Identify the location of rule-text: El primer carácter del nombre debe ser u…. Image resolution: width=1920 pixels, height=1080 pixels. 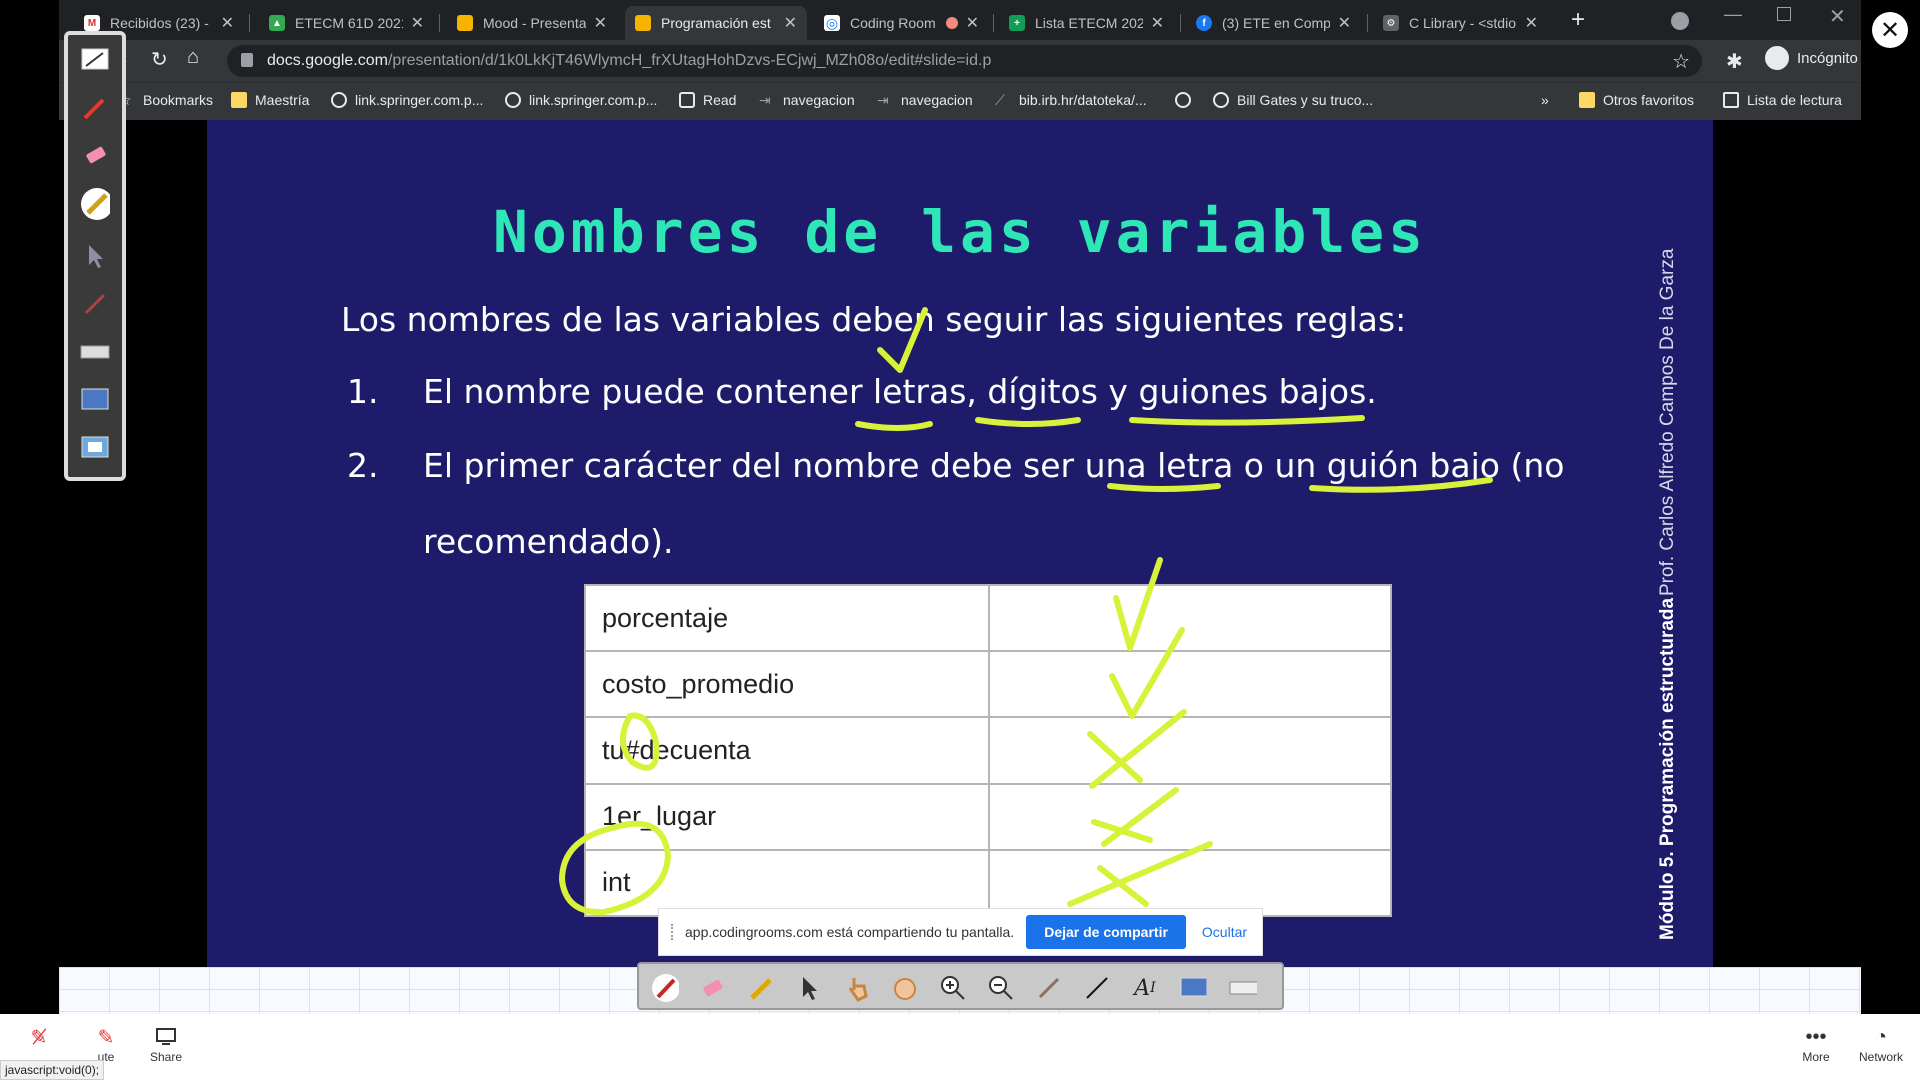
(994, 465).